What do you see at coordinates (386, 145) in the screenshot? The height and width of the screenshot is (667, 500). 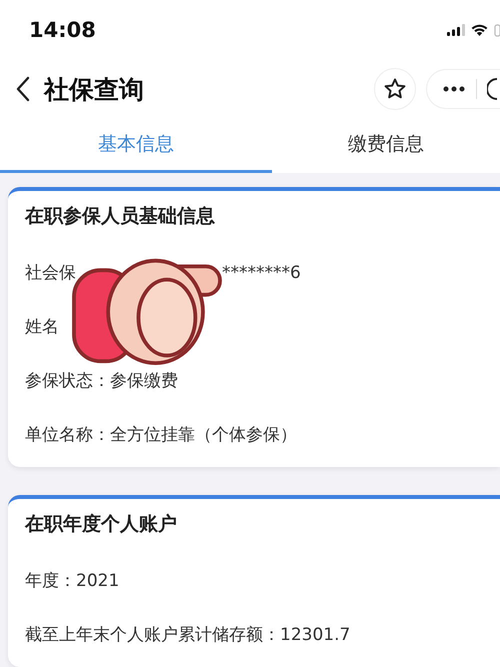 I see `tab: 缴费信息` at bounding box center [386, 145].